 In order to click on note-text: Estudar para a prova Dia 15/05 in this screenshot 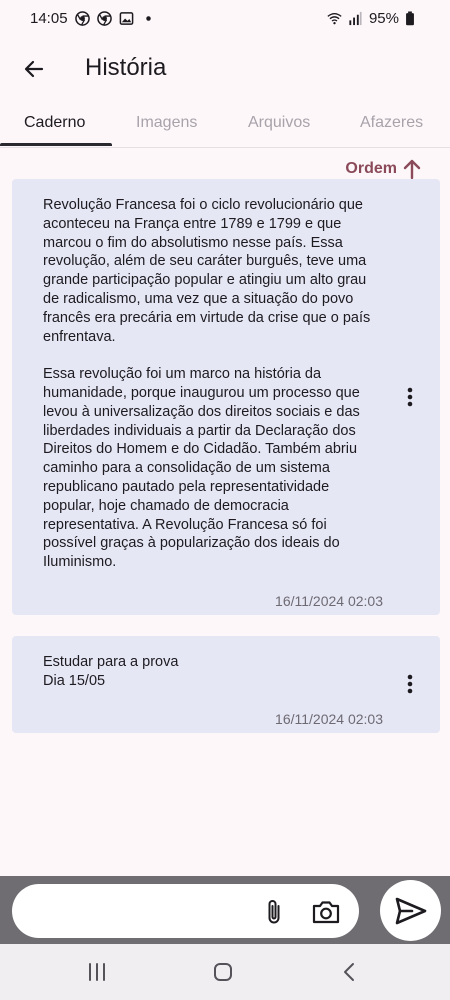, I will do `click(213, 672)`.